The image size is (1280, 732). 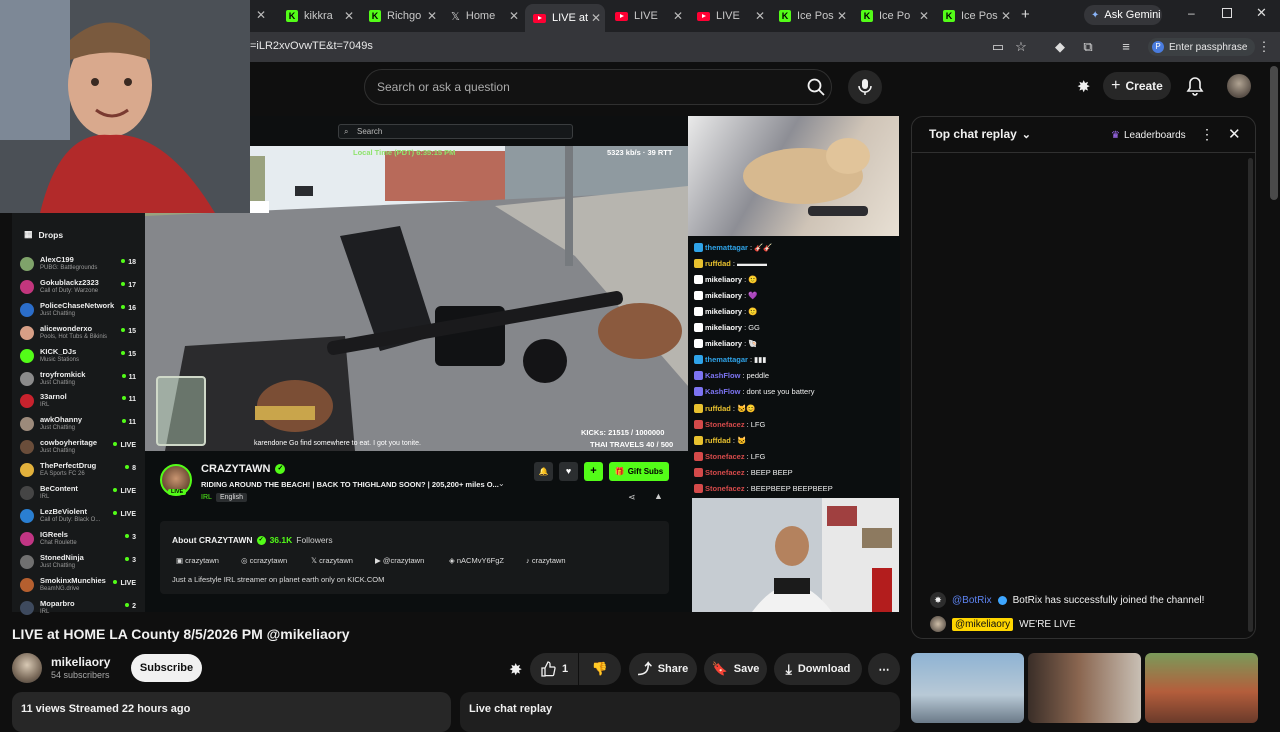 What do you see at coordinates (206, 497) in the screenshot?
I see `tag-irl: IRL` at bounding box center [206, 497].